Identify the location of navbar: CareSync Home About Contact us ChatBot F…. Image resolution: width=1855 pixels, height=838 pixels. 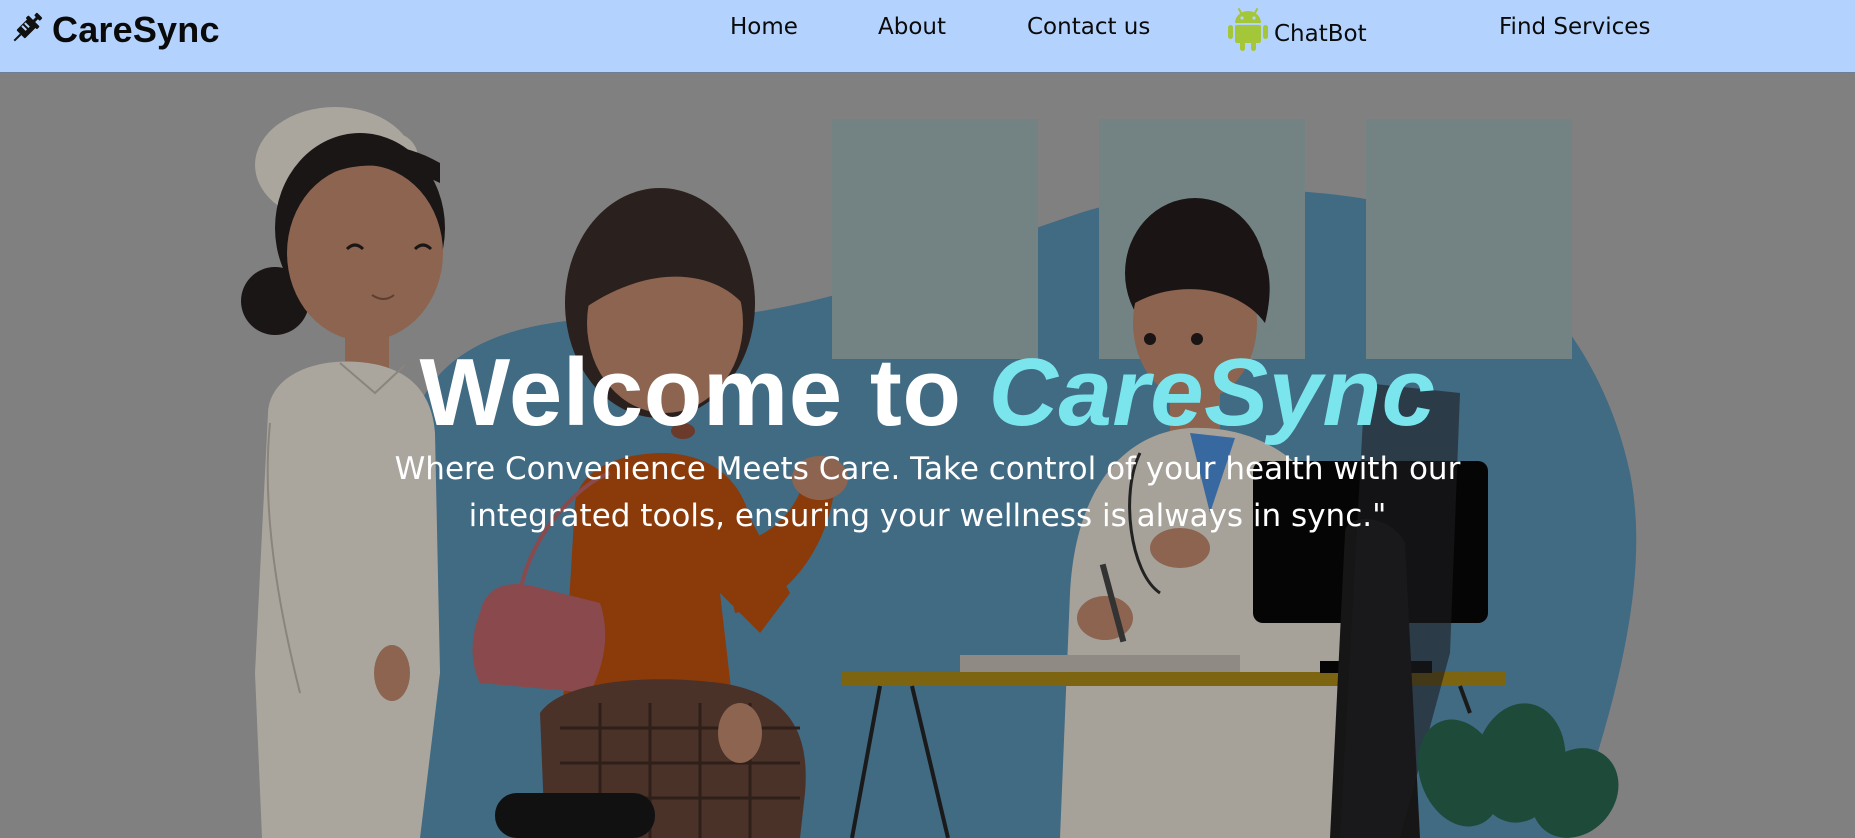
(927, 36).